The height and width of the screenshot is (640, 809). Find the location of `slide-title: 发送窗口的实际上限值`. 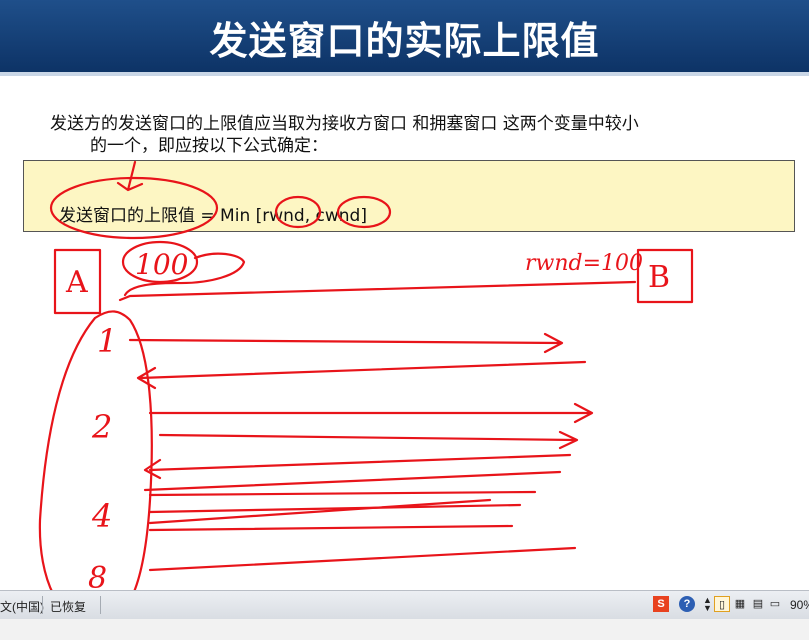

slide-title: 发送窗口的实际上限值 is located at coordinates (404, 41).